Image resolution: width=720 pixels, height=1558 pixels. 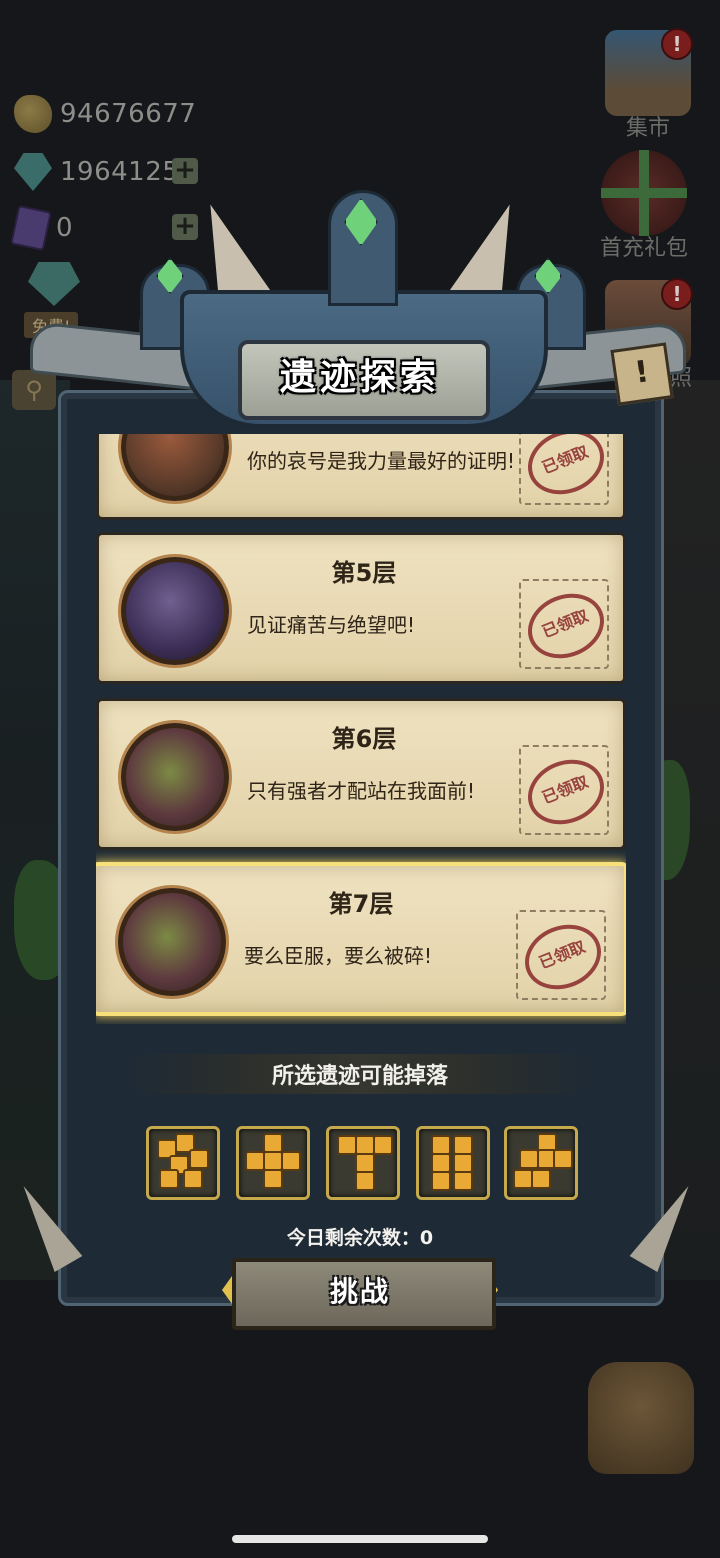 I want to click on gift-box-icon, so click(x=644, y=193).